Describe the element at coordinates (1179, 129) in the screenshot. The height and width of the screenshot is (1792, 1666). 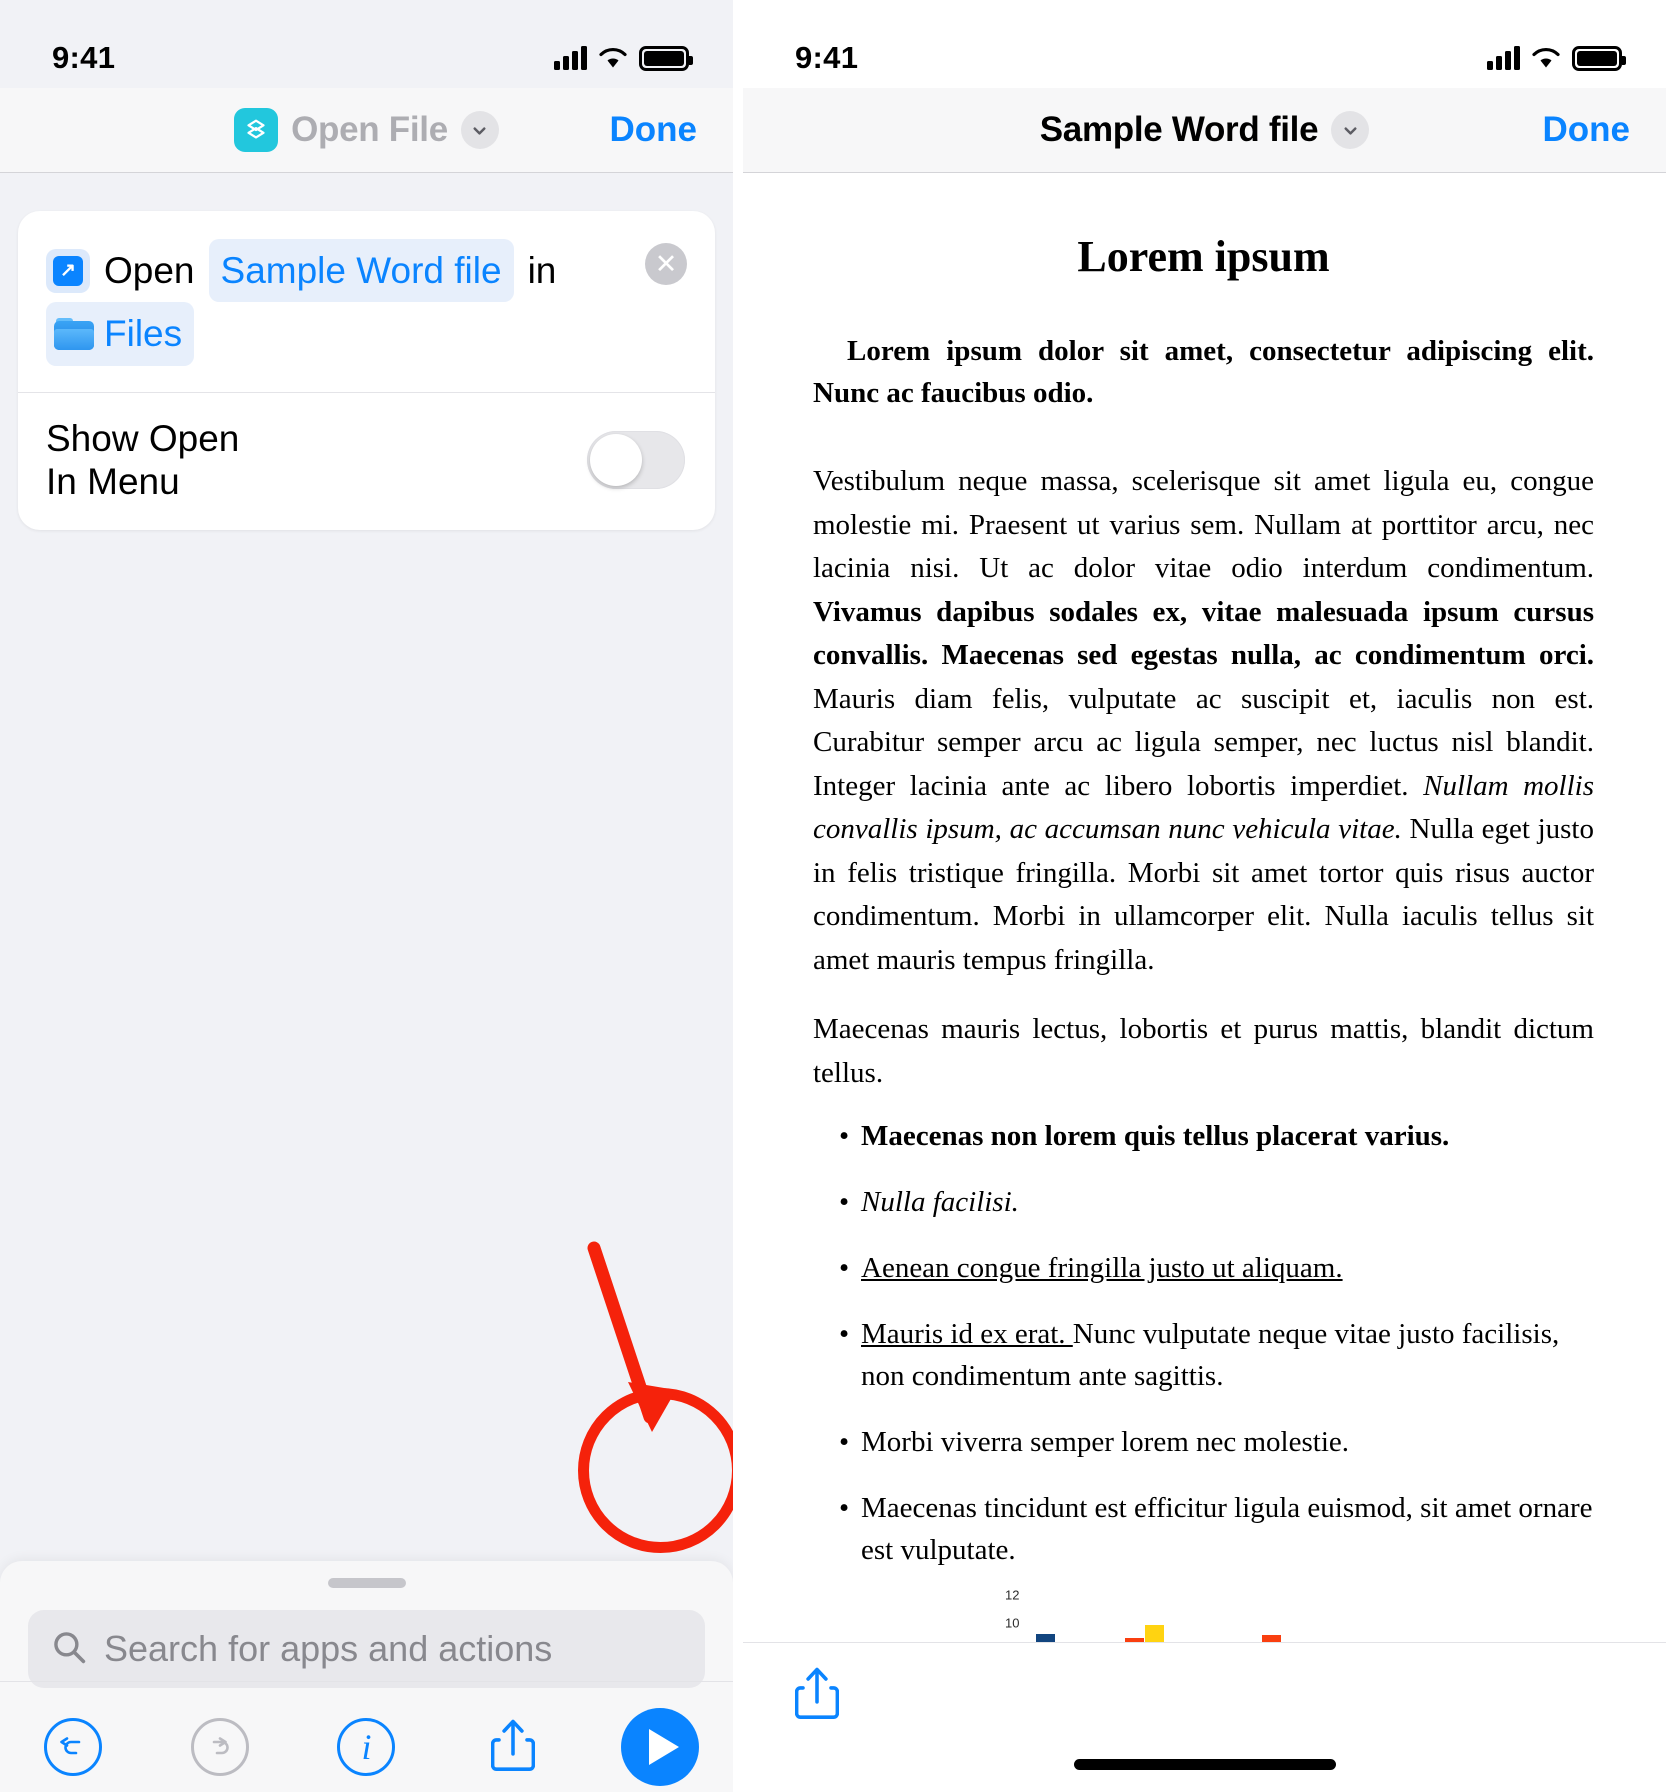
I see `page-title-right: Sample Word file` at that location.